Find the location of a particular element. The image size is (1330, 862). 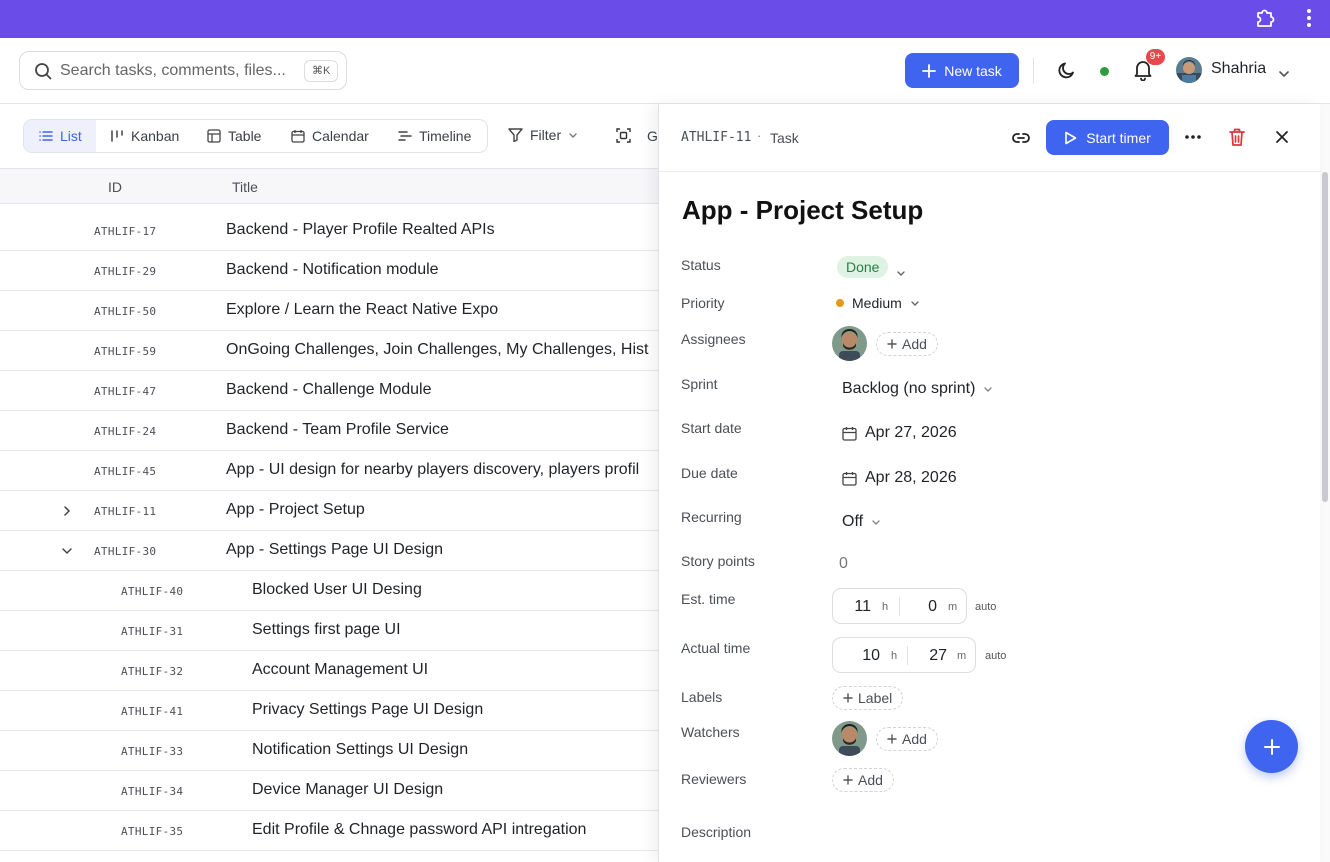

search-box: ⌘K is located at coordinates (183, 70).